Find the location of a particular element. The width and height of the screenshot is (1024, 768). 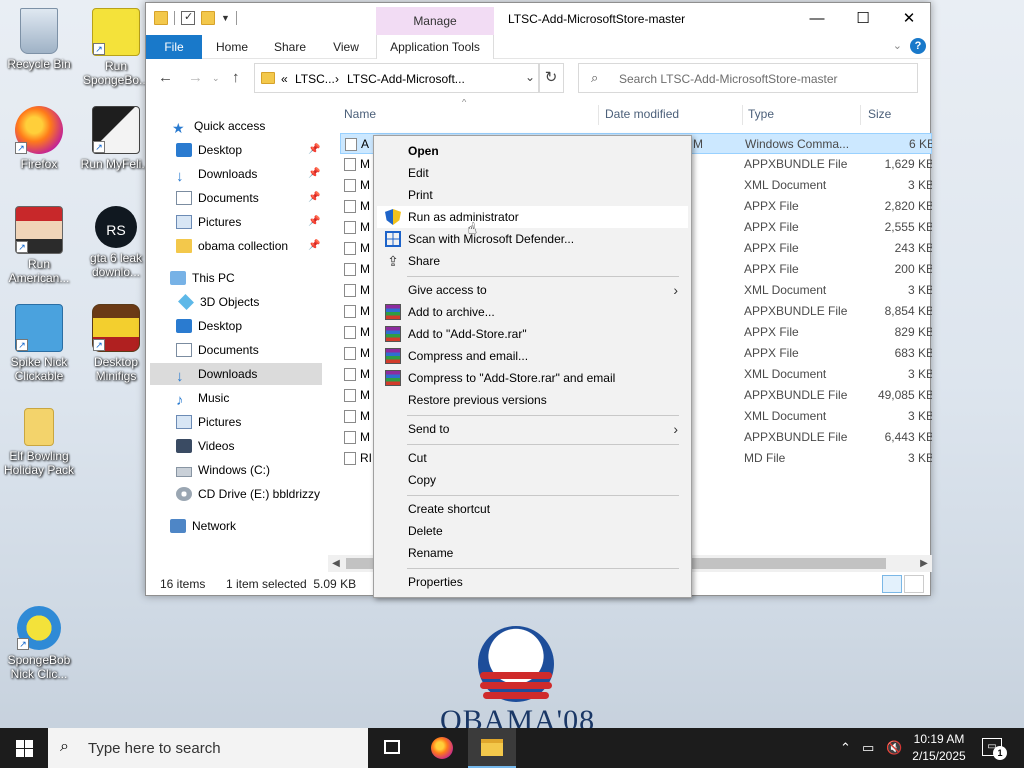

nav-item-obama-collection: obama collection 📌 is located at coordinates (251, 246).